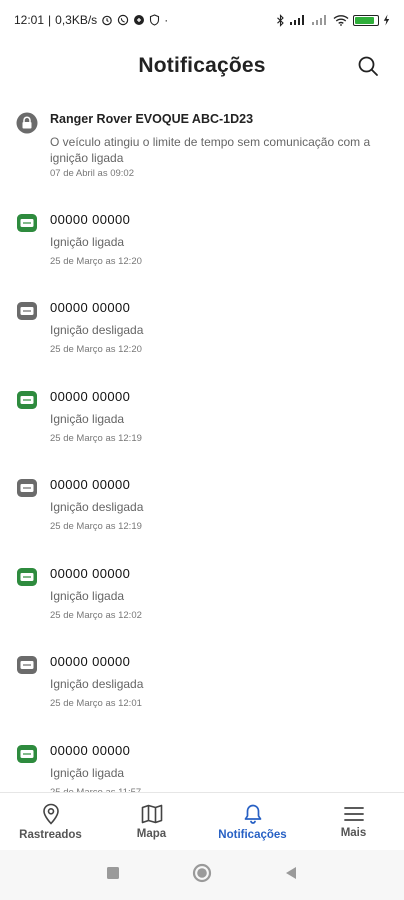  I want to click on status-time: 12:01, so click(29, 20).